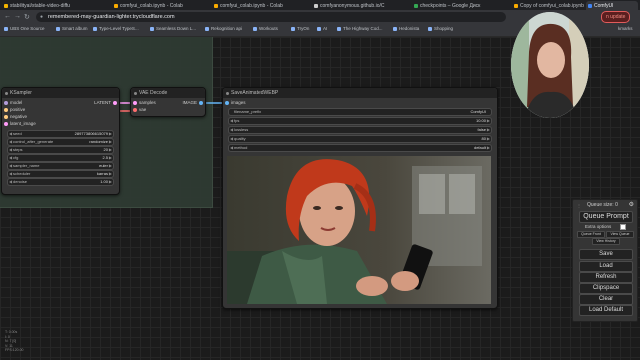 This screenshot has height=360, width=640. I want to click on bookmark-item: Hedonista, so click(406, 28).